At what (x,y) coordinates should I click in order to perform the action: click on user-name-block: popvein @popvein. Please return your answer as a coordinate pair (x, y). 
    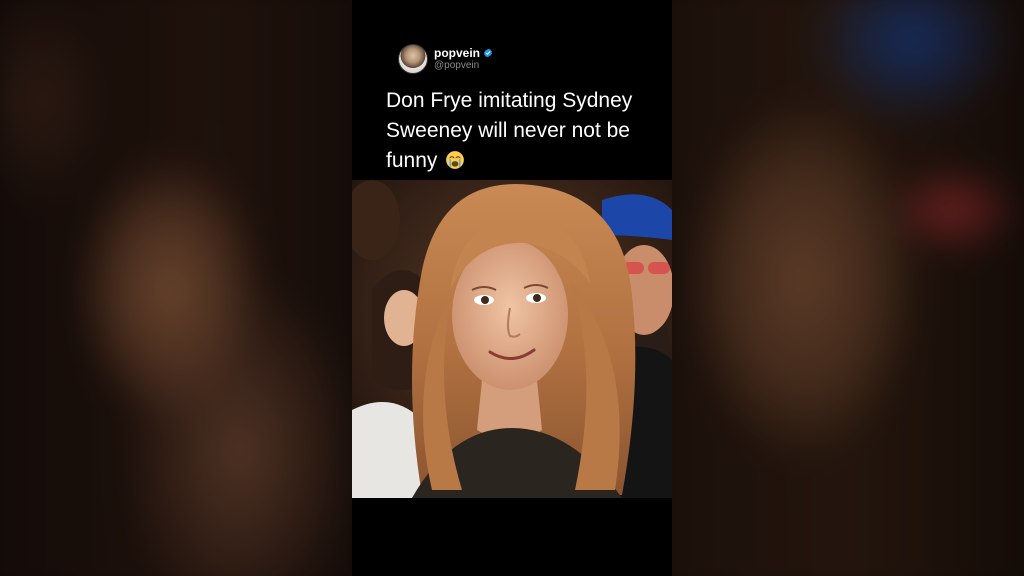
    Looking at the image, I should click on (463, 59).